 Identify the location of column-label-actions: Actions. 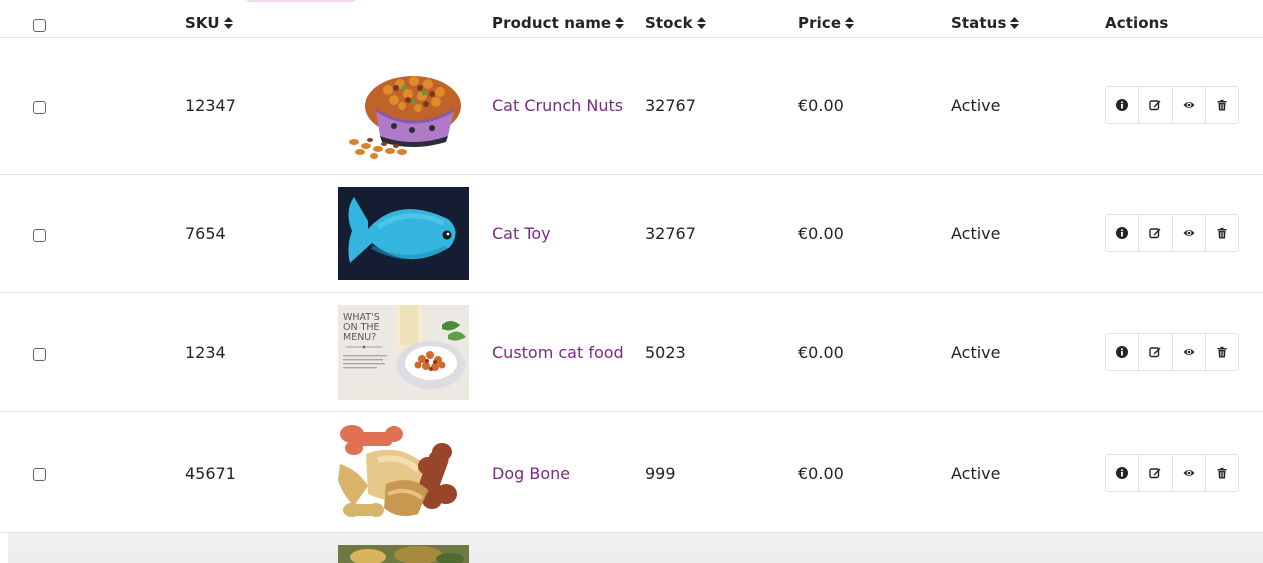
(1137, 23).